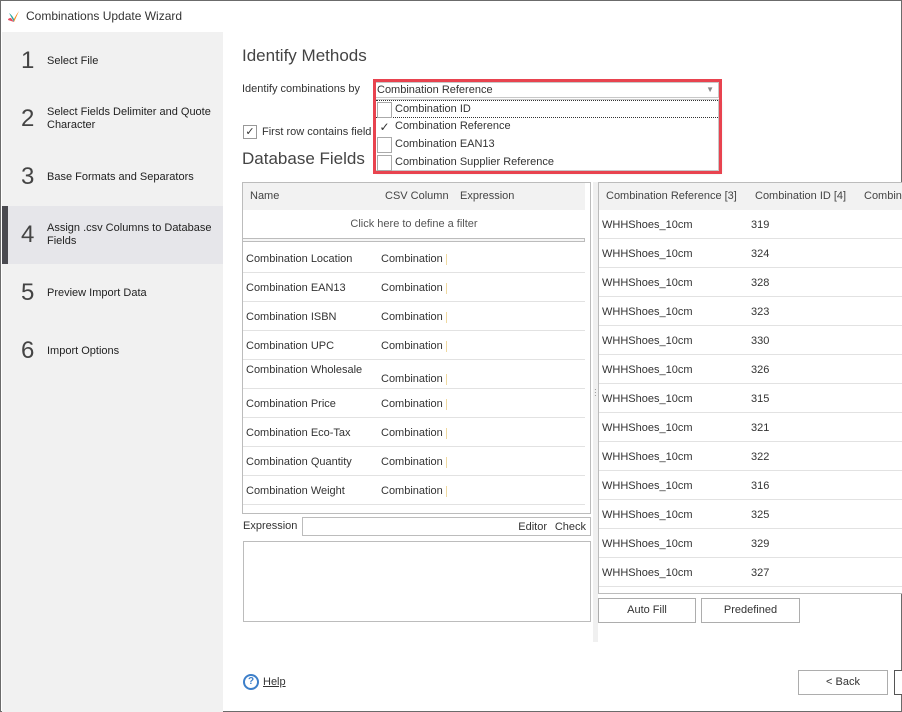  I want to click on column-header-combination-reference: Combination Reference [3], so click(671, 196).